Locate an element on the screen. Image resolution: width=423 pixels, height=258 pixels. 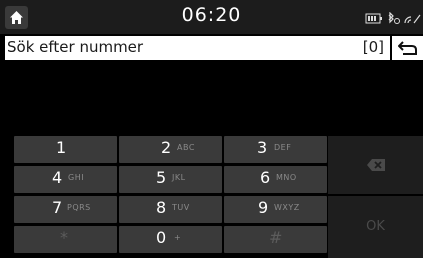
back-arrow-icon is located at coordinates (407, 48).